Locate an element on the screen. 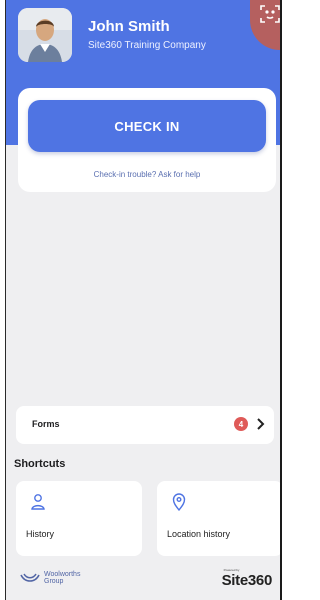 This screenshot has height=600, width=320. user-company: Site360 Training Company is located at coordinates (147, 45).